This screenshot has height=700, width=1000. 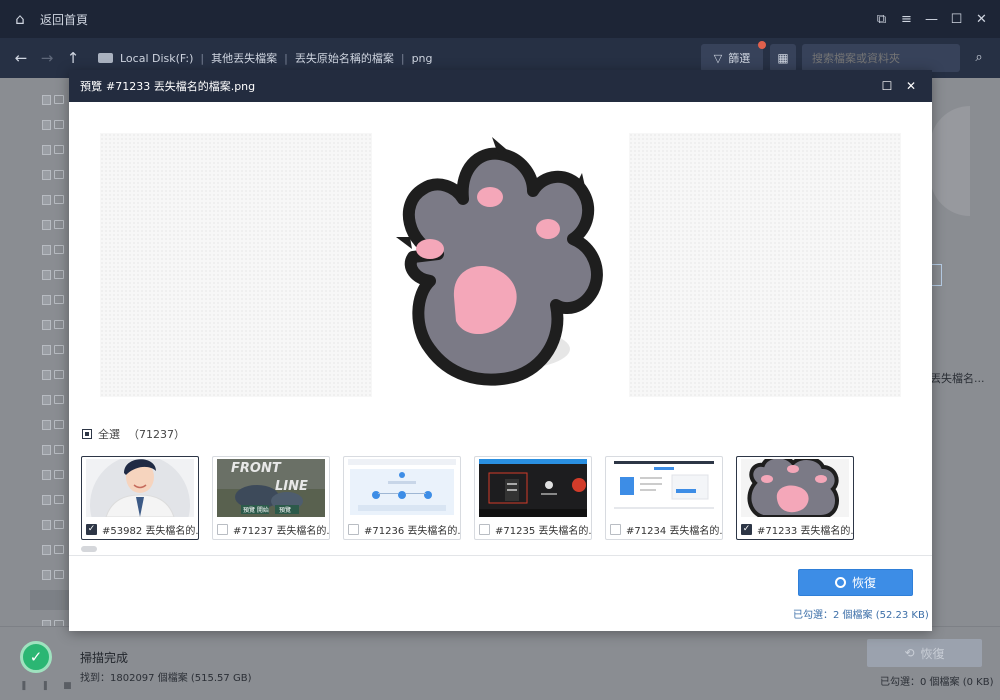 I want to click on grid-view-icon: ▦, so click(x=783, y=58).